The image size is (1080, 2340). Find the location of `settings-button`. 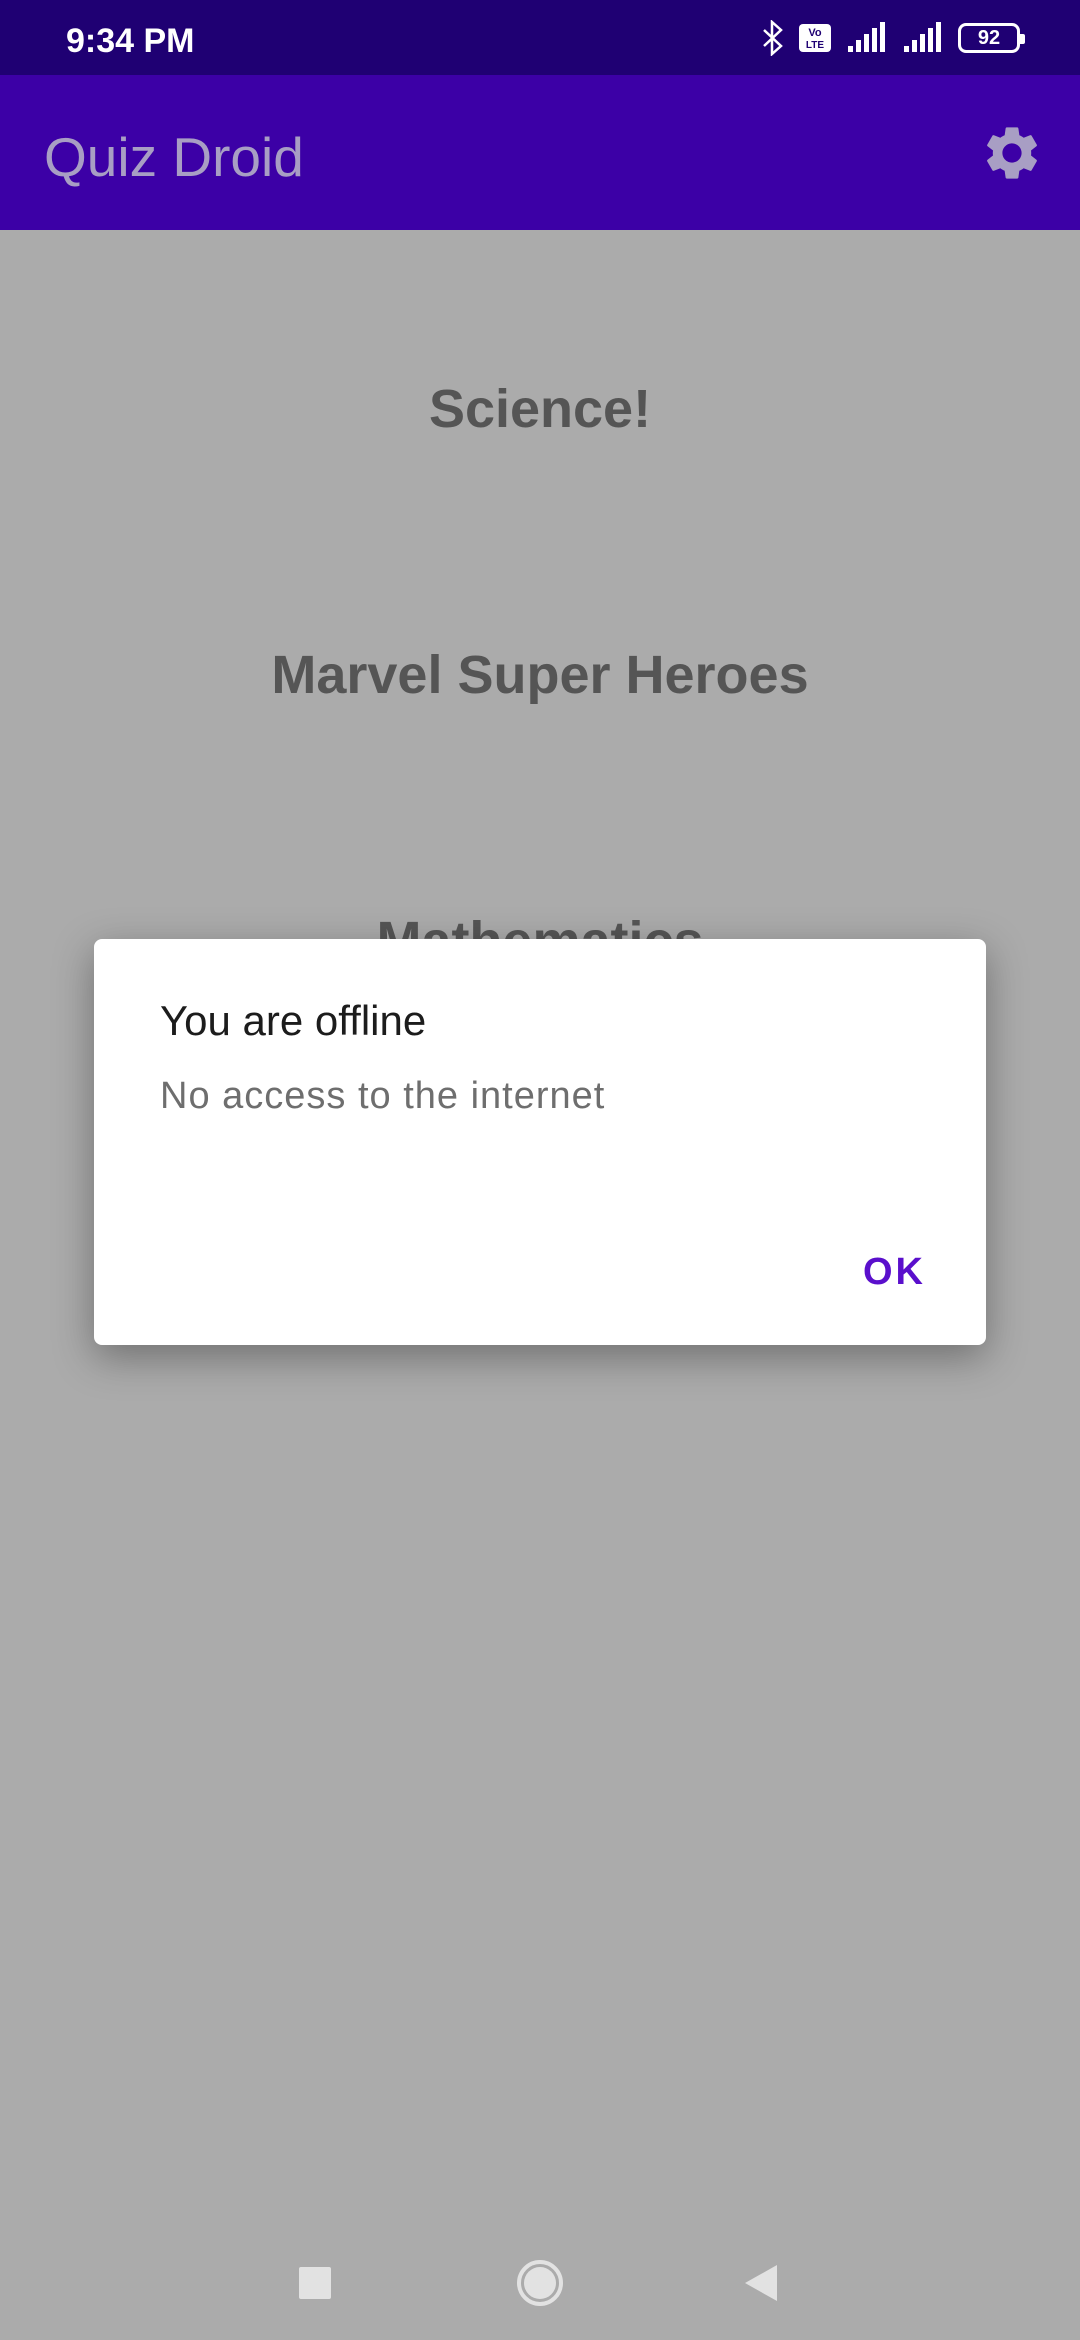

settings-button is located at coordinates (1012, 153).